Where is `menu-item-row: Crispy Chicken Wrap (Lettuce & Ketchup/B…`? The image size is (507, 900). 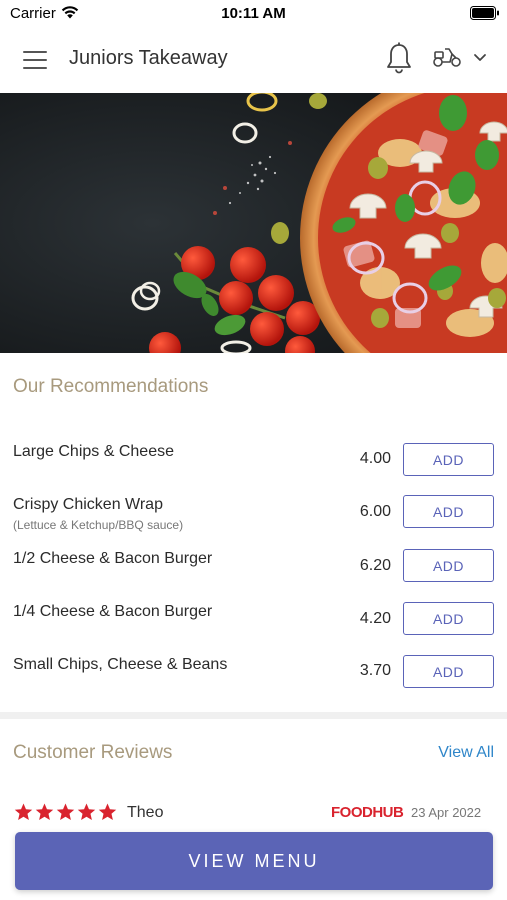
menu-item-row: Crispy Chicken Wrap (Lettuce & Ketchup/B… is located at coordinates (253, 520).